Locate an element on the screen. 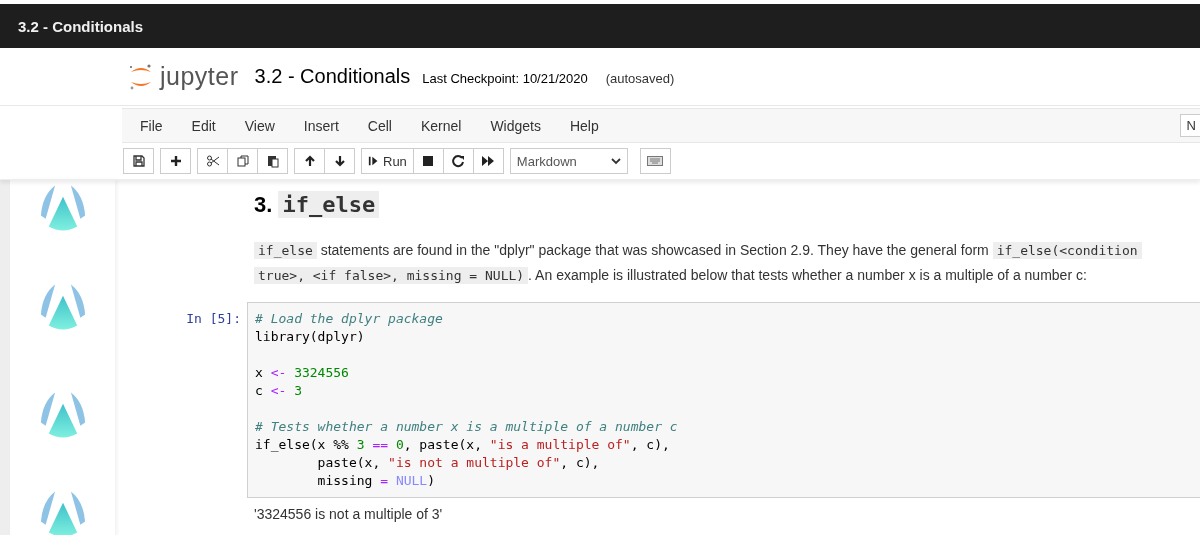 The image size is (1200, 535). keyboard-shortcuts-button is located at coordinates (655, 161).